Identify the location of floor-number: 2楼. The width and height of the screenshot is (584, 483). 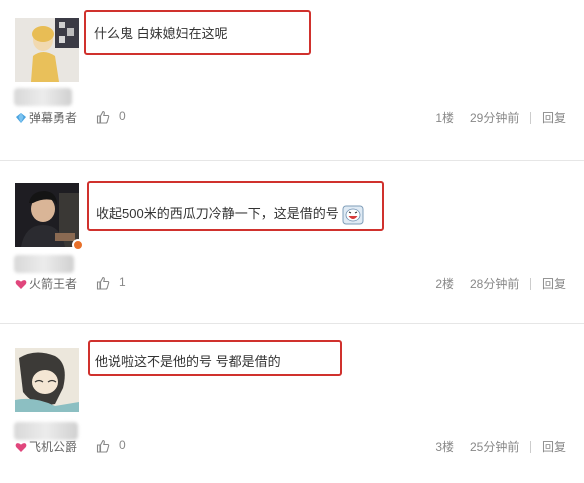
(444, 284).